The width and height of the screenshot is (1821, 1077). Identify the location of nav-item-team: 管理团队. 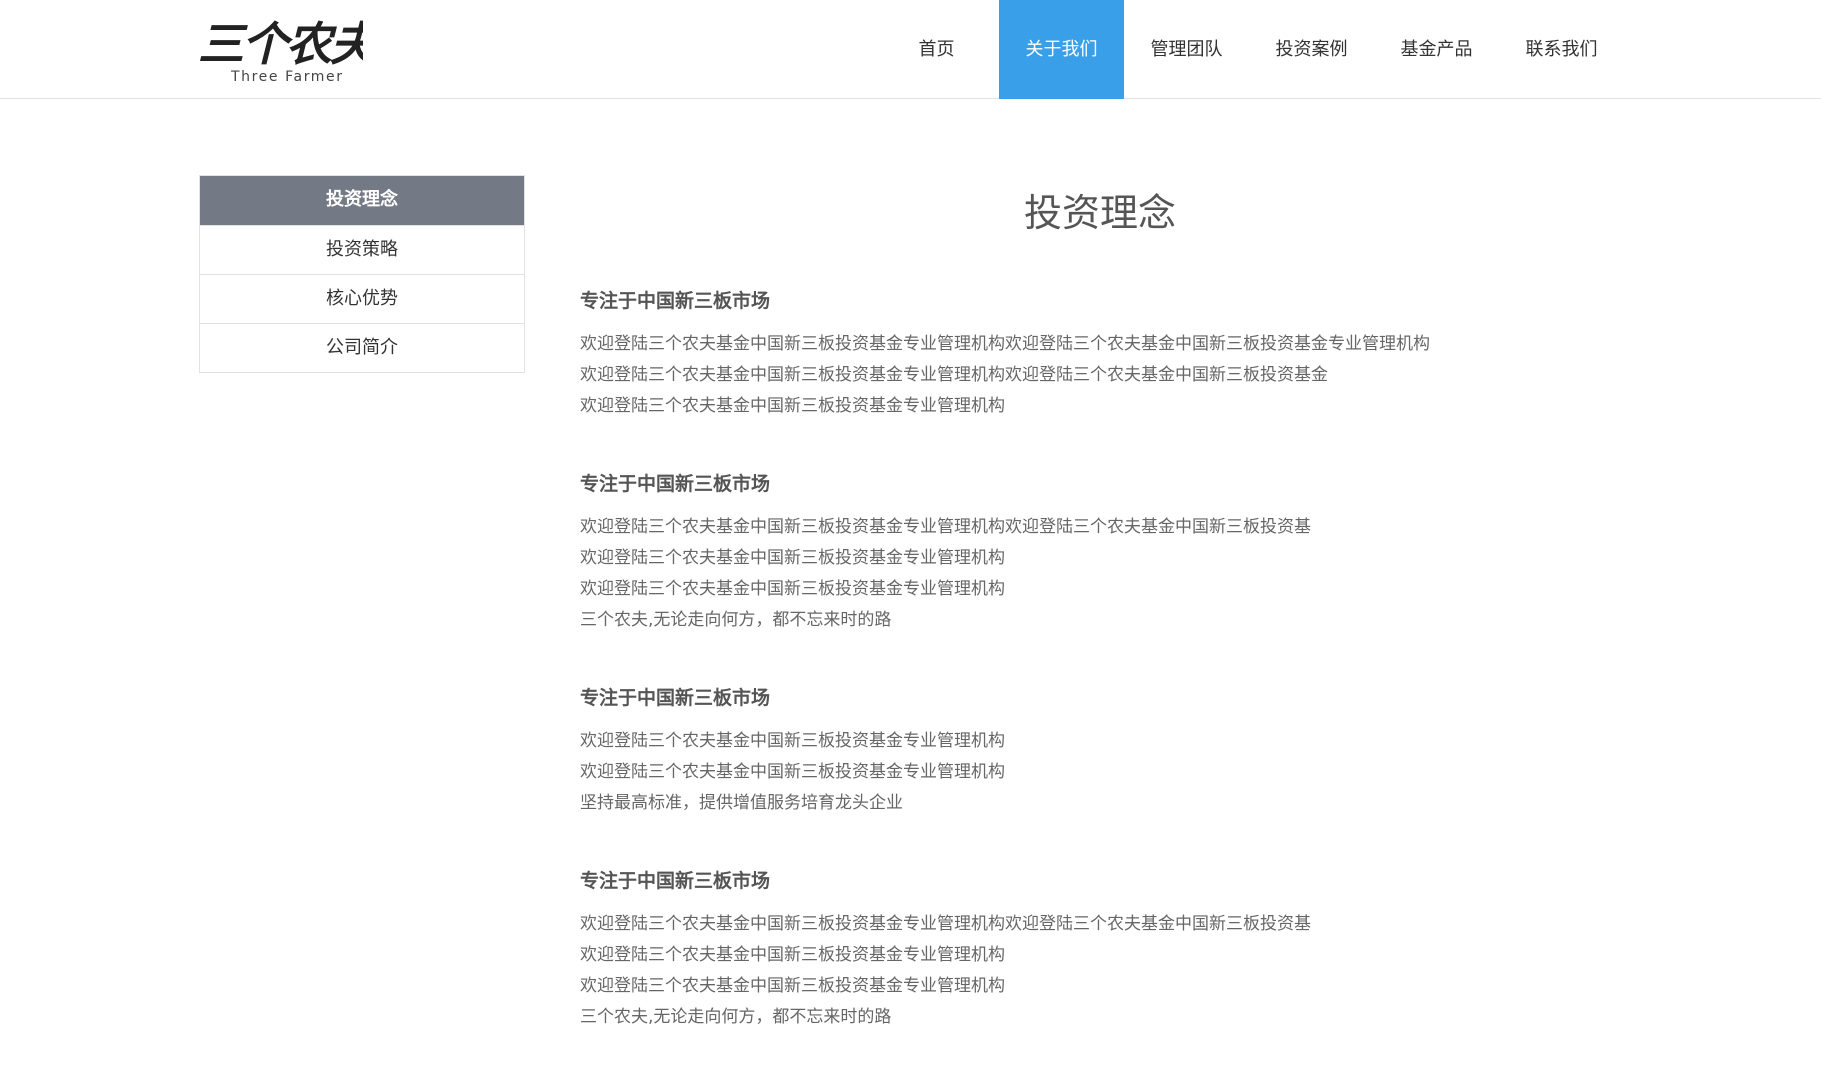
(1186, 49).